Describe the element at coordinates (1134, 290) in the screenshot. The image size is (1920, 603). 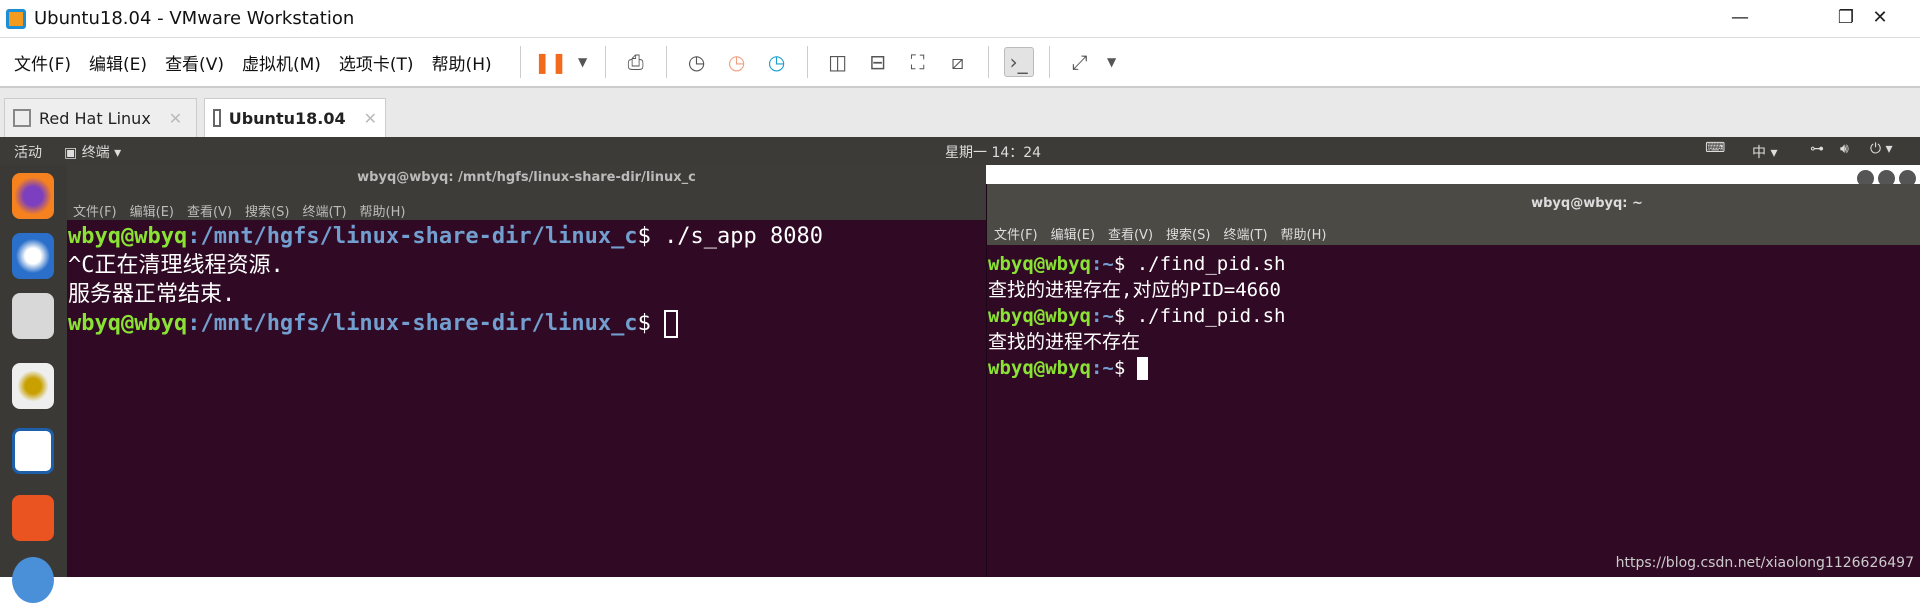
I see `terminal-line: 查找的进程存在,对应的PID=4660` at that location.